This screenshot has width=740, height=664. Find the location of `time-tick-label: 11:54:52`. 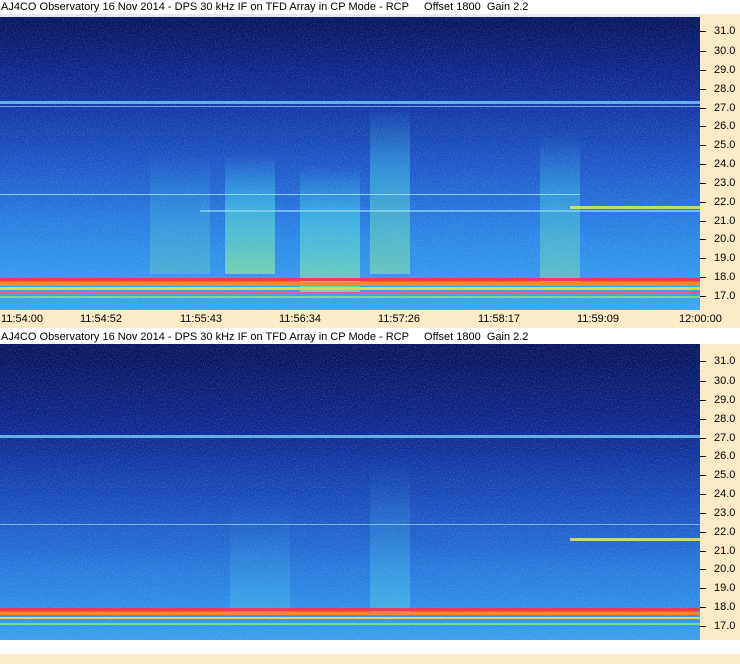

time-tick-label: 11:54:52 is located at coordinates (101, 319).